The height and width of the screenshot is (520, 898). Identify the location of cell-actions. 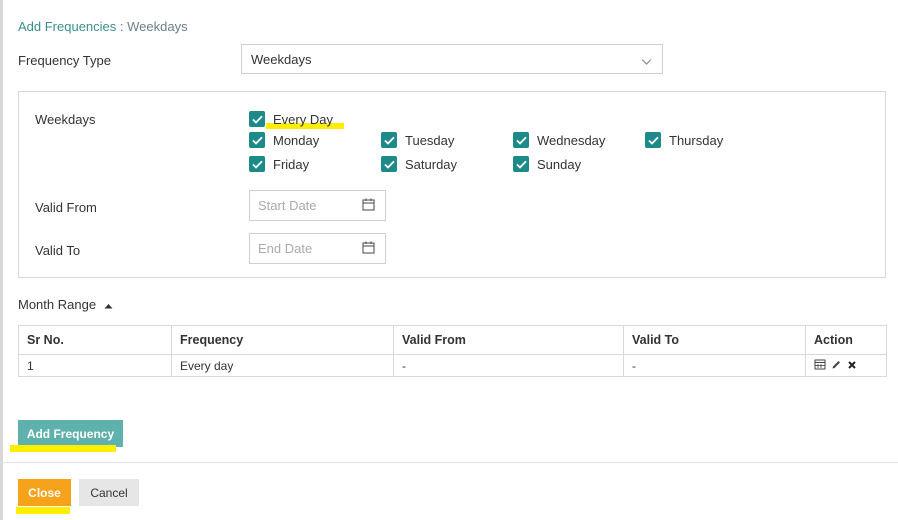
(846, 365).